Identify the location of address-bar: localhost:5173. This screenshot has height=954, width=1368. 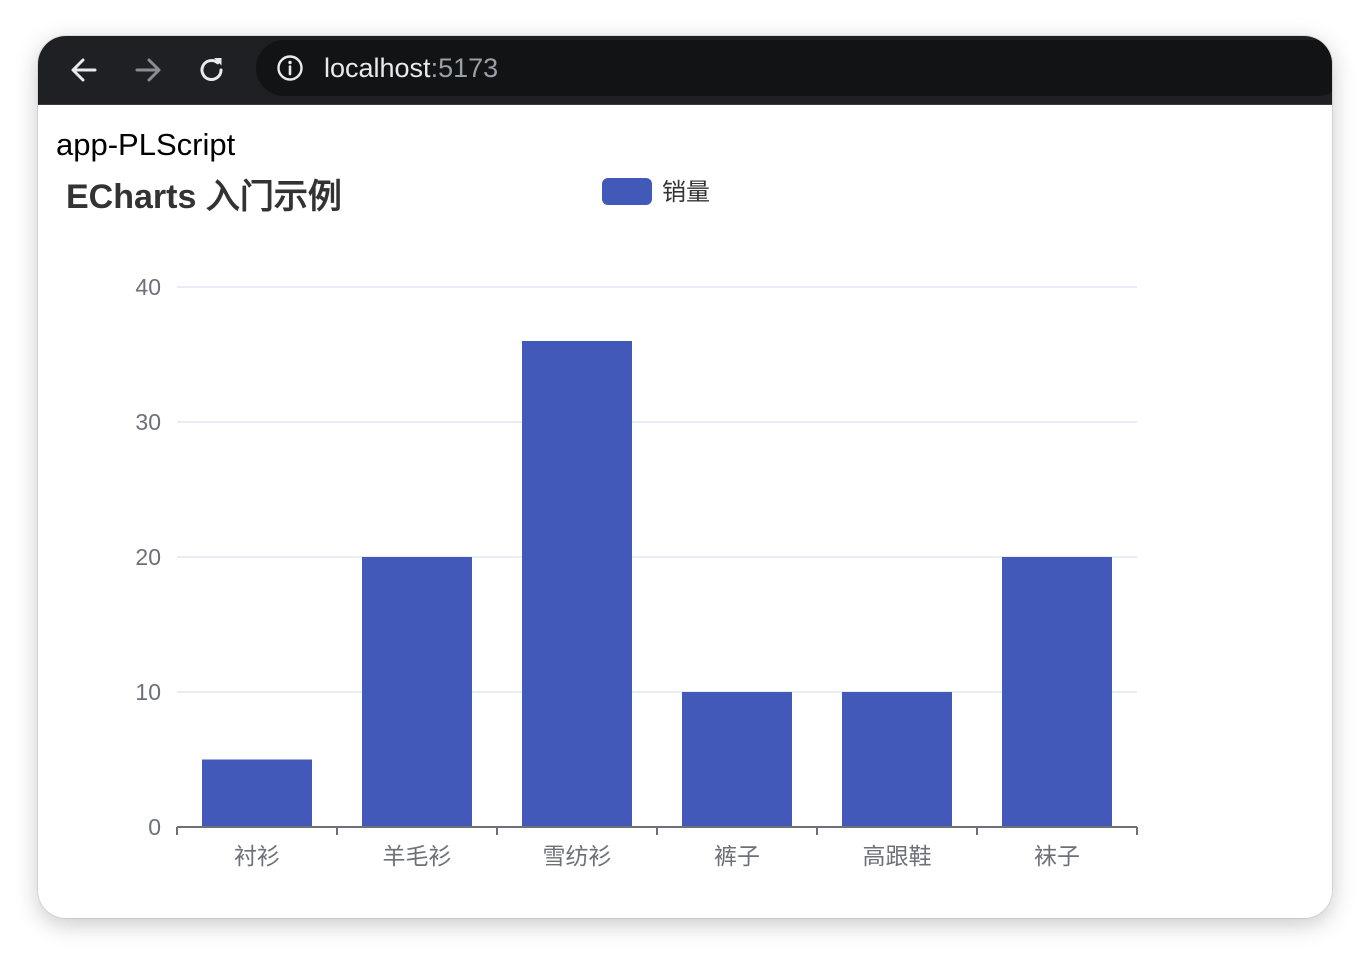
(794, 68).